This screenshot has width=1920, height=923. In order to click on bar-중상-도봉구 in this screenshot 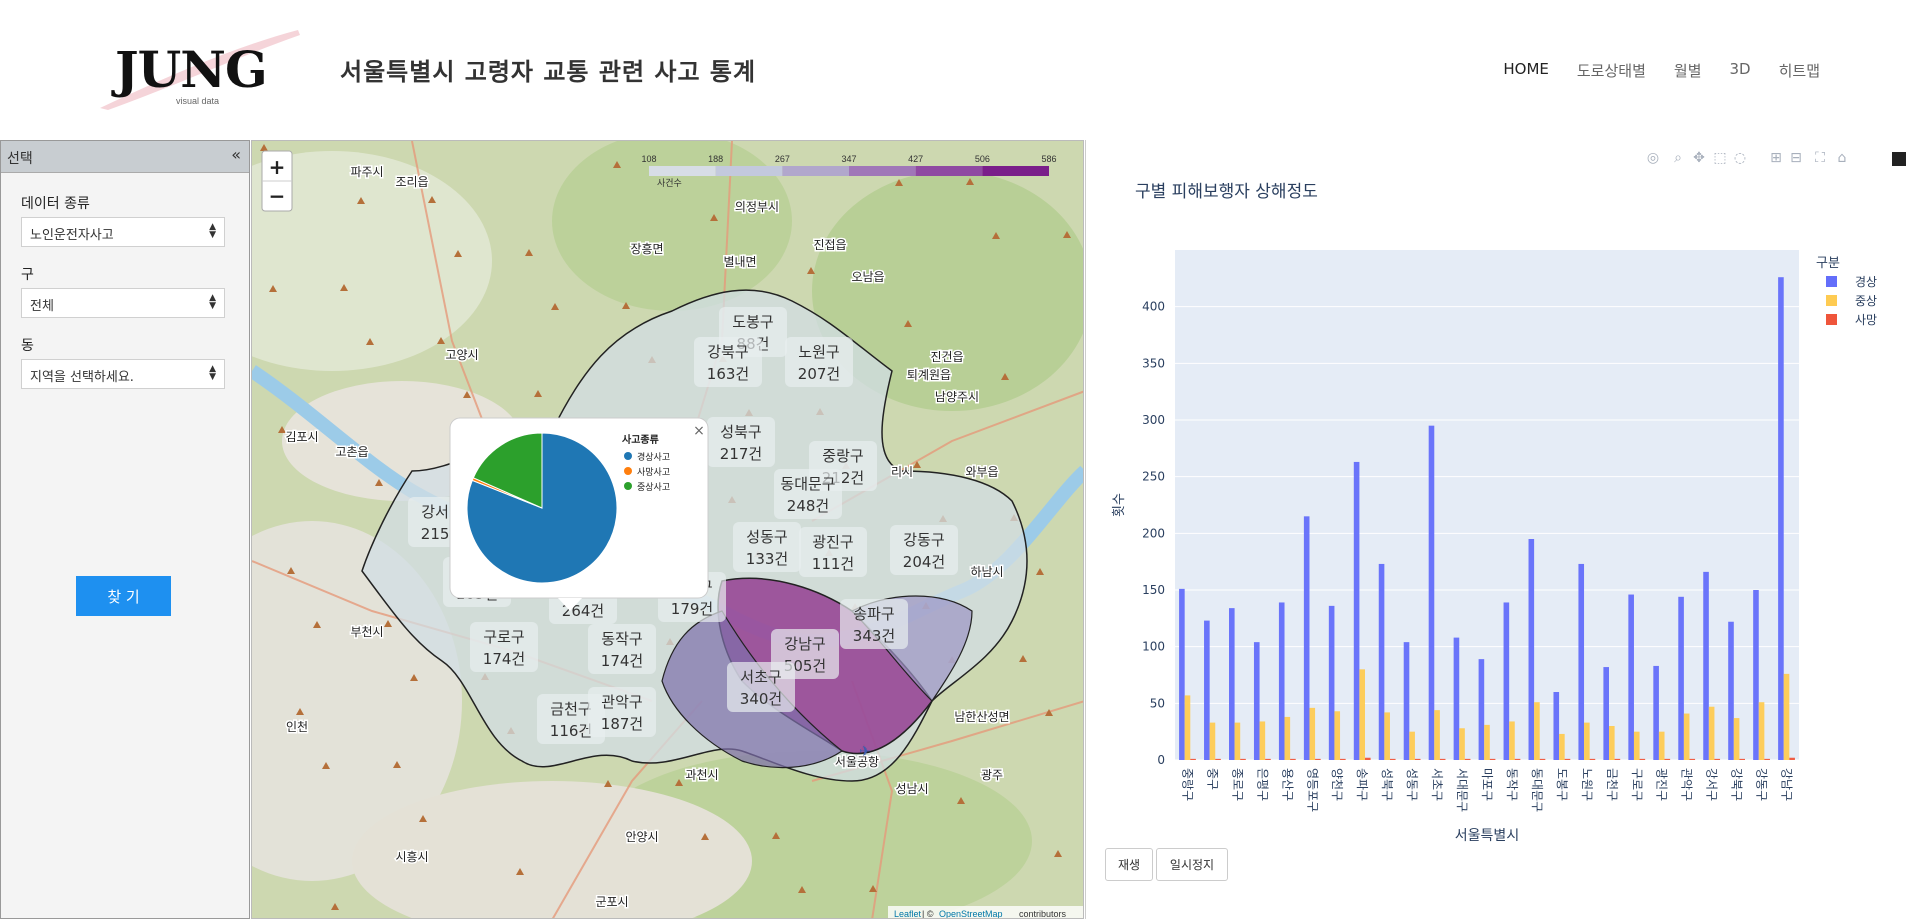, I will do `click(1562, 746)`.